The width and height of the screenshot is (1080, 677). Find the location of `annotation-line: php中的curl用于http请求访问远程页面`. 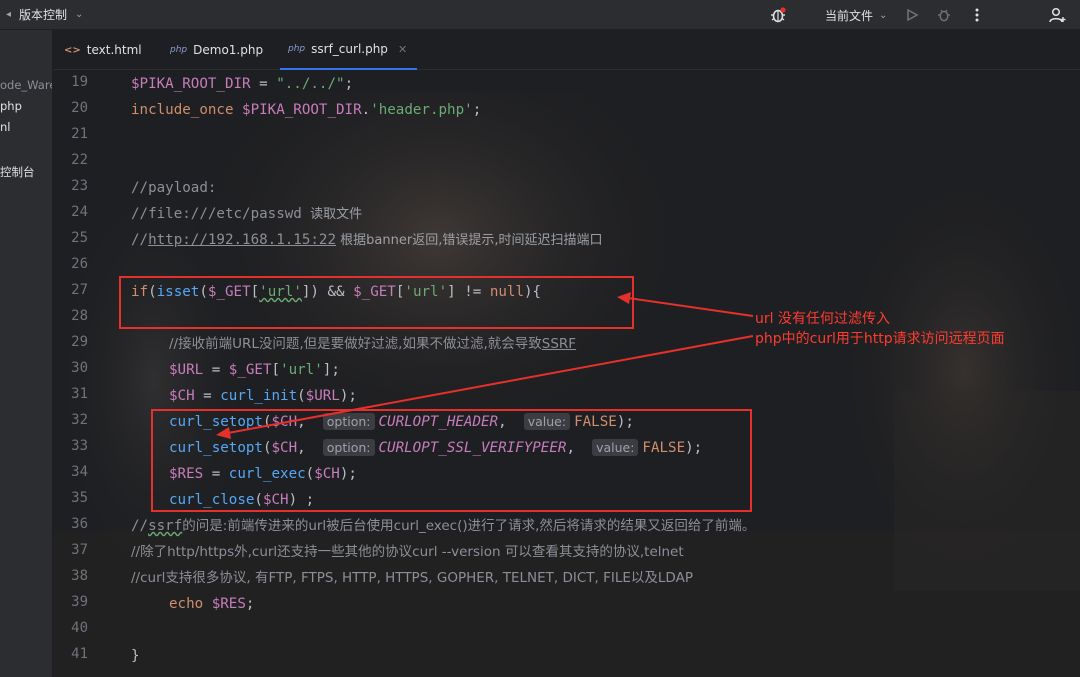

annotation-line: php中的curl用于http请求访问远程页面 is located at coordinates (880, 339).